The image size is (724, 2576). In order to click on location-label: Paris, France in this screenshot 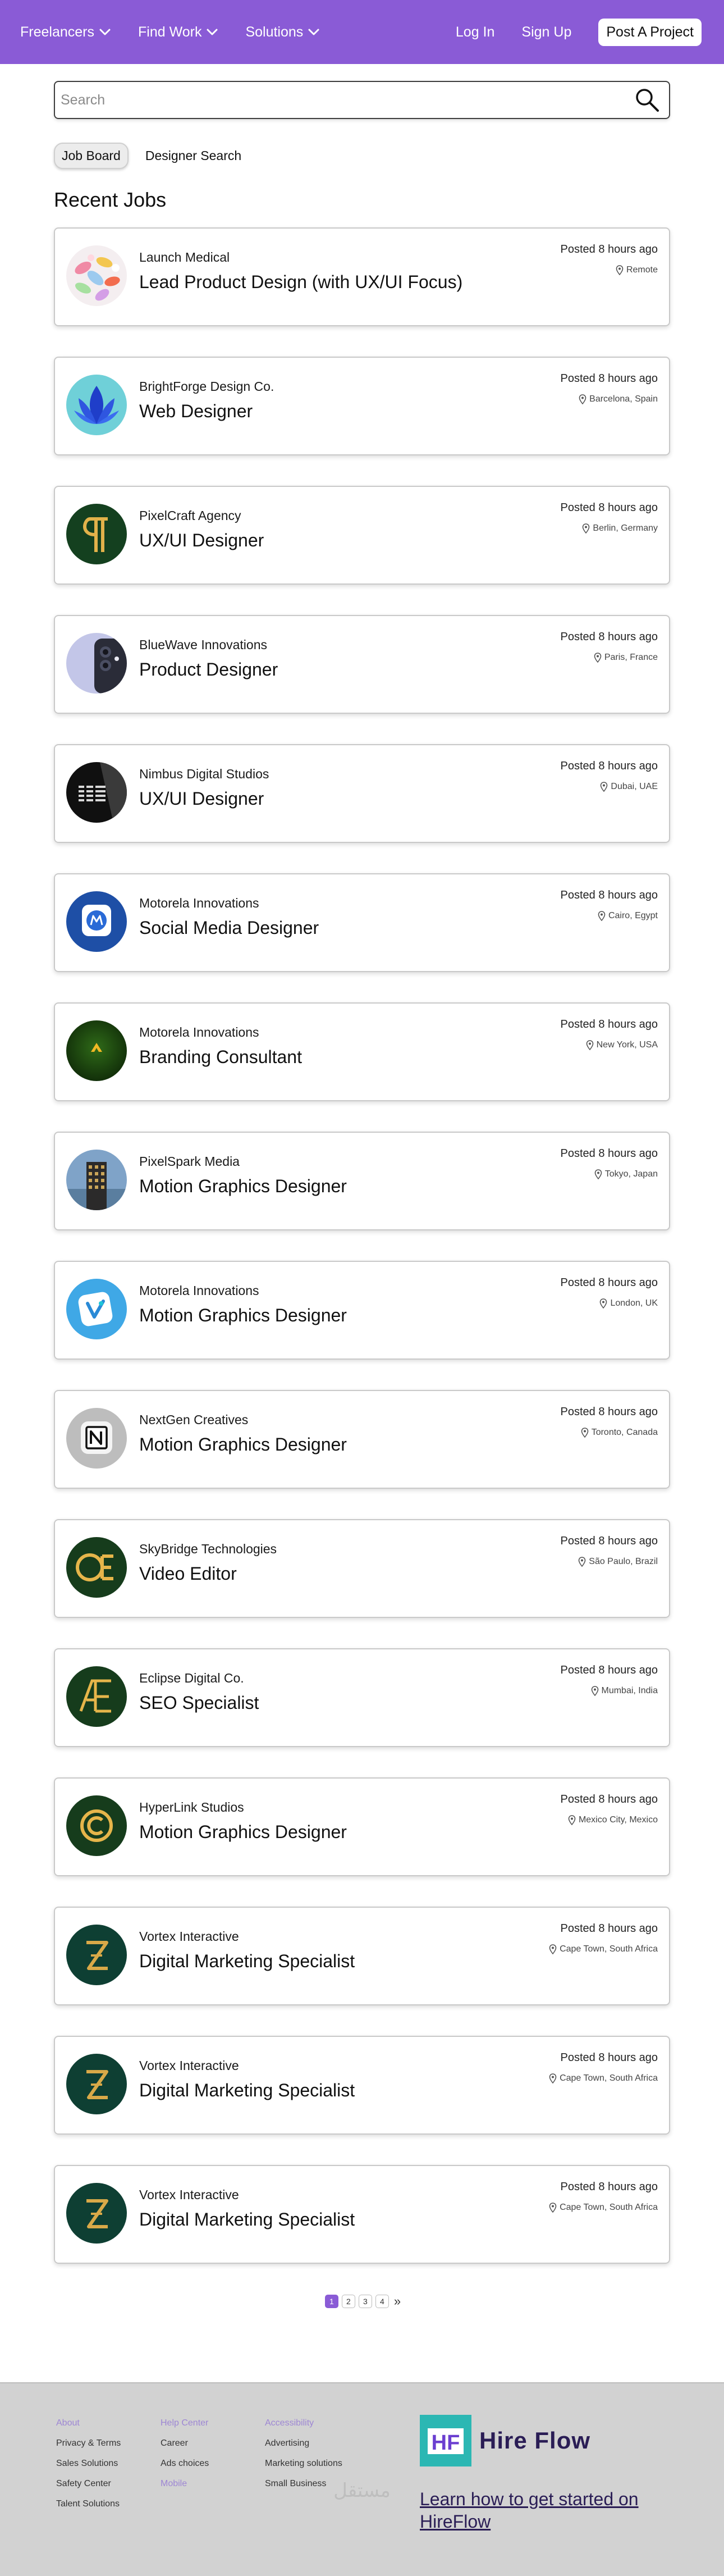, I will do `click(631, 657)`.